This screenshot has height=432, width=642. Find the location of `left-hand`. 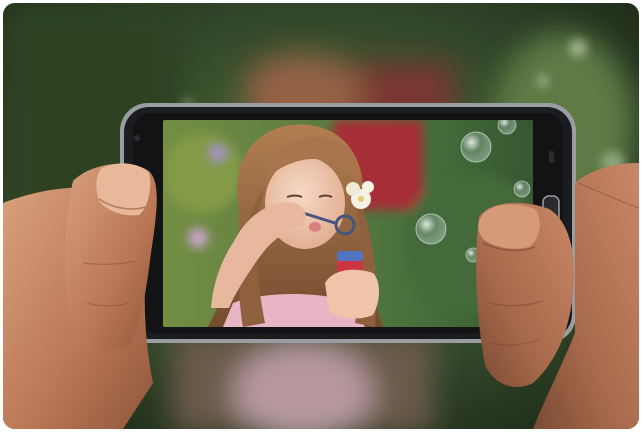

left-hand is located at coordinates (80, 296).